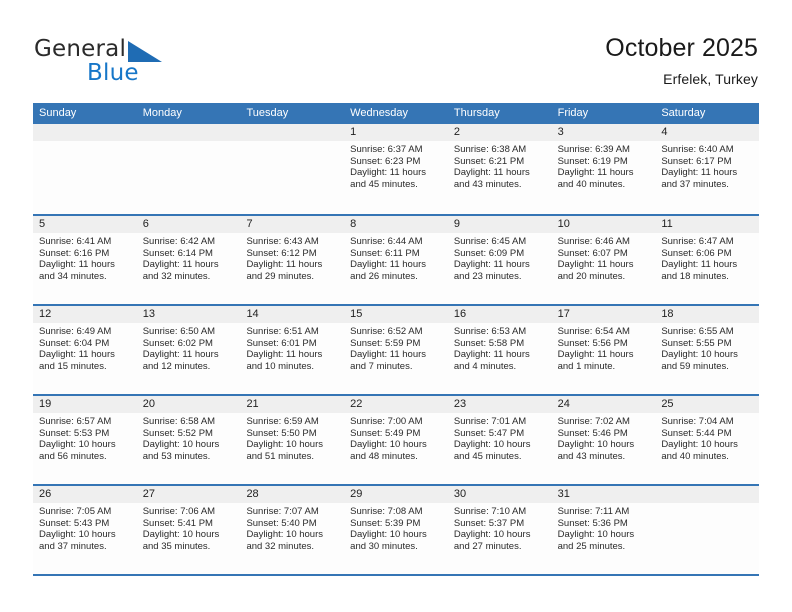 The width and height of the screenshot is (792, 612). I want to click on sunrise-time: Sunrise: 7:00 AM, so click(386, 421).